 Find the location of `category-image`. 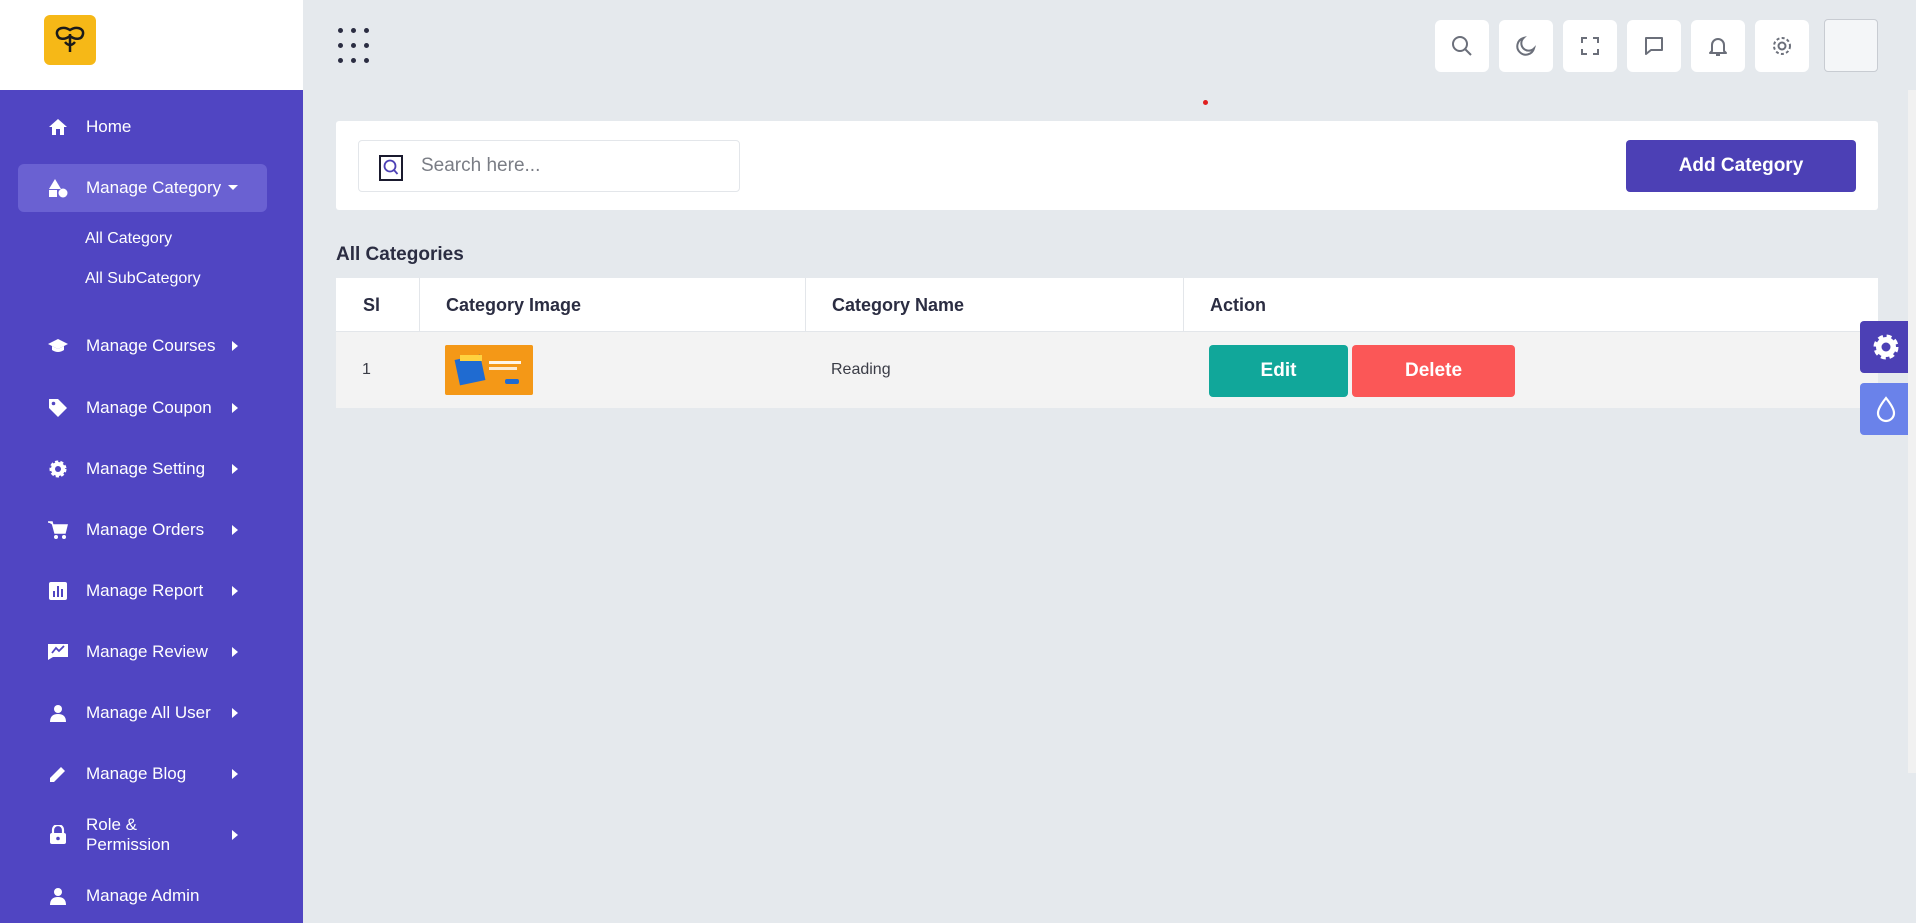

category-image is located at coordinates (489, 370).